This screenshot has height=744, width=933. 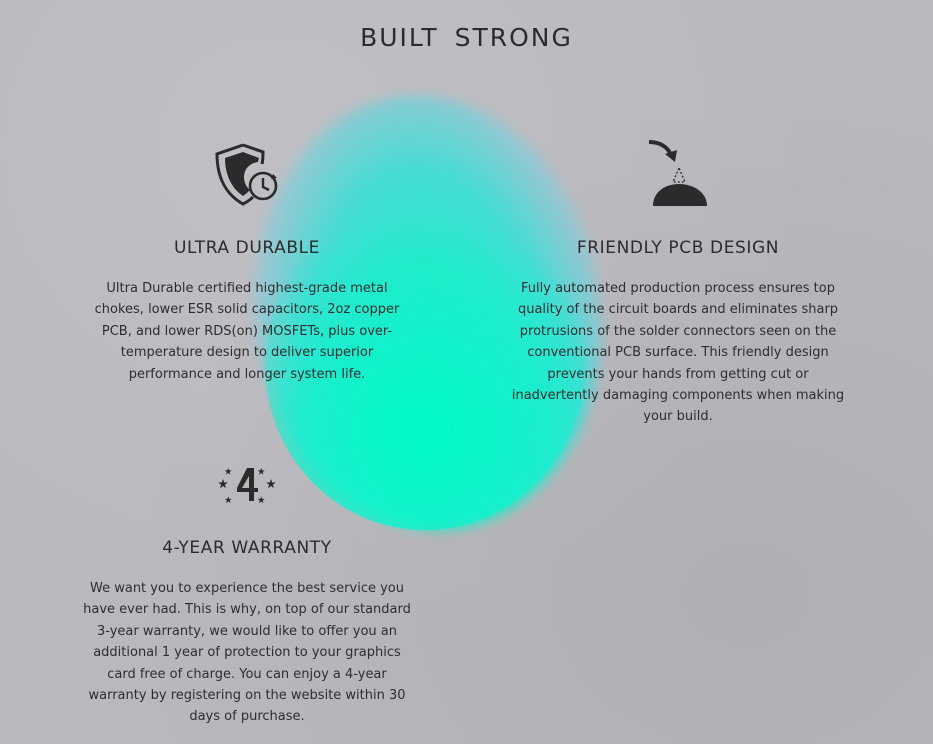 I want to click on four-year-warranty-icon, so click(x=247, y=485).